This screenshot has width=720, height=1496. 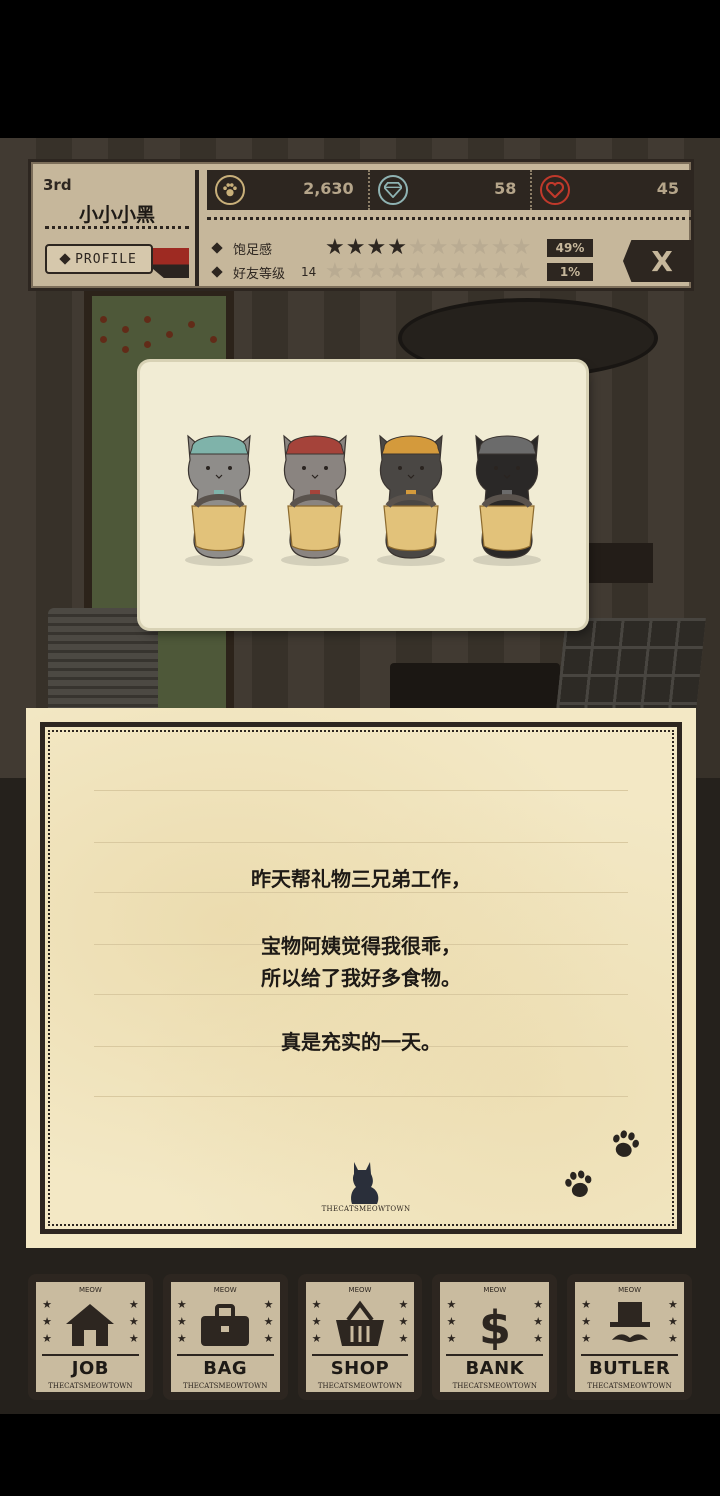 What do you see at coordinates (668, 188) in the screenshot?
I see `hearts-value: 45` at bounding box center [668, 188].